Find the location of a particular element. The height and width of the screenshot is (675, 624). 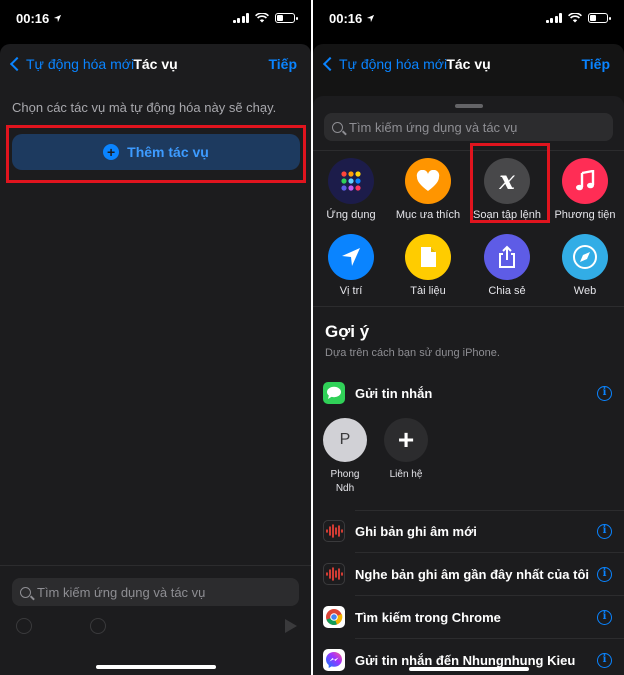

document-icon is located at coordinates (428, 257).